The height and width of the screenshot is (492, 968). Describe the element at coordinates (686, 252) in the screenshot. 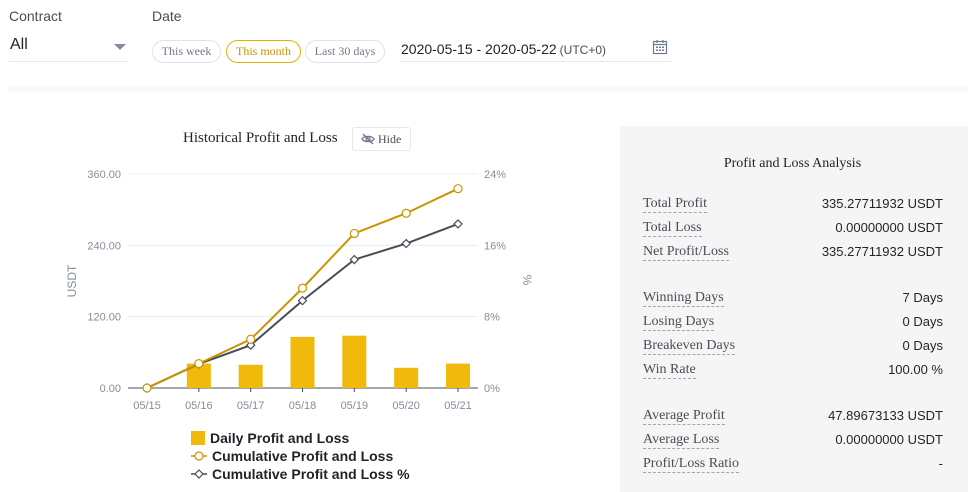

I see `stat-label-net-profit-loss: Net Profit/Loss` at that location.